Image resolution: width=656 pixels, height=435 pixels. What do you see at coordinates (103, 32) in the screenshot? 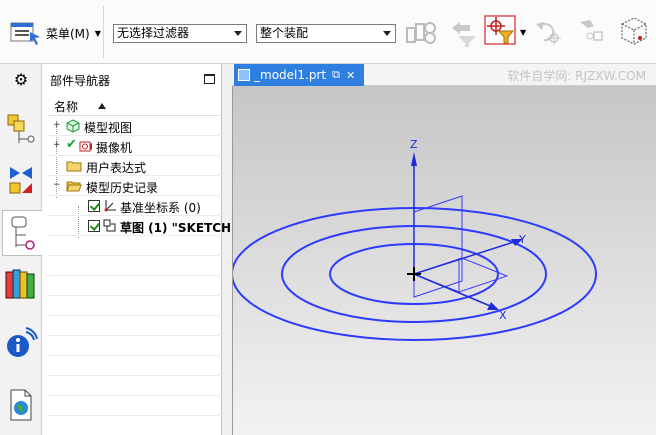
I see `toolbar-separator` at bounding box center [103, 32].